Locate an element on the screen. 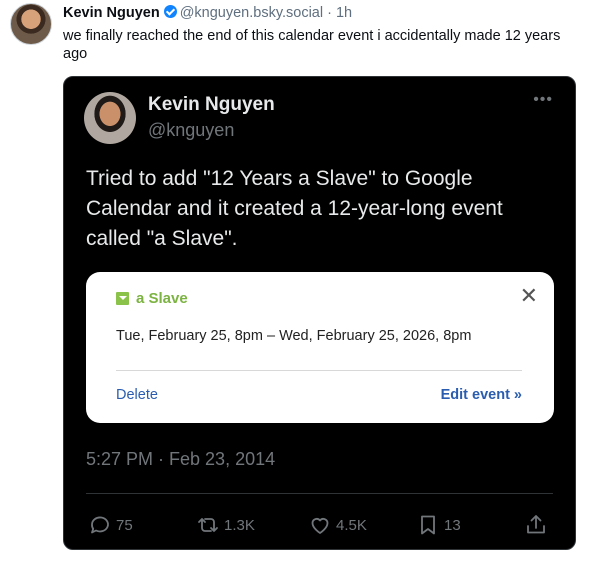  verified-badge-icon is located at coordinates (170, 11).